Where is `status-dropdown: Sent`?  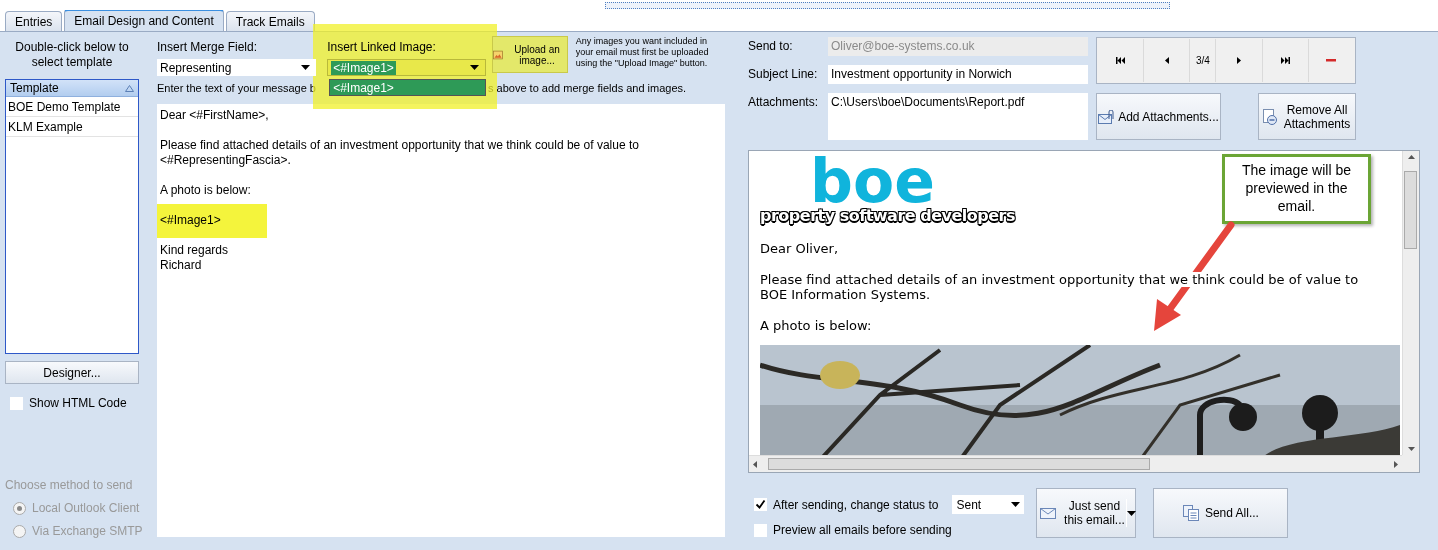
status-dropdown: Sent is located at coordinates (988, 504).